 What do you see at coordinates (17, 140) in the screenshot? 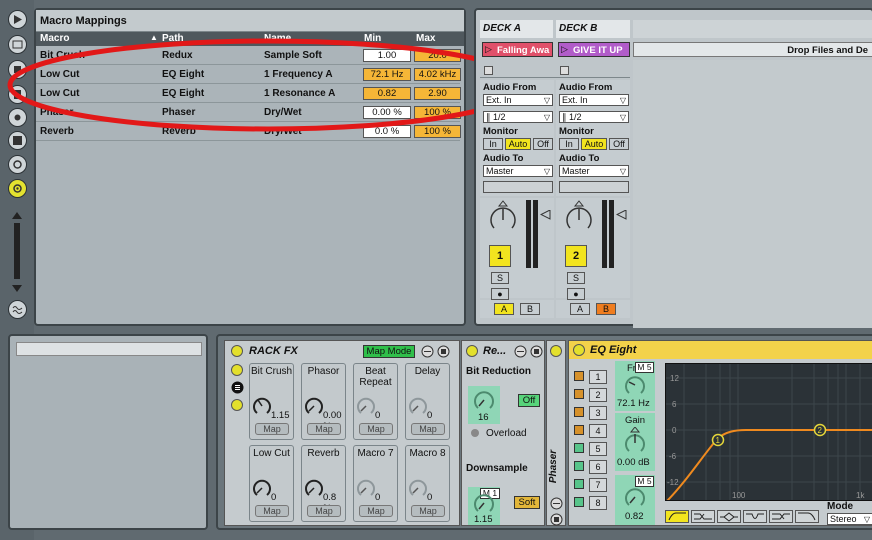
I see `disk-icon` at bounding box center [17, 140].